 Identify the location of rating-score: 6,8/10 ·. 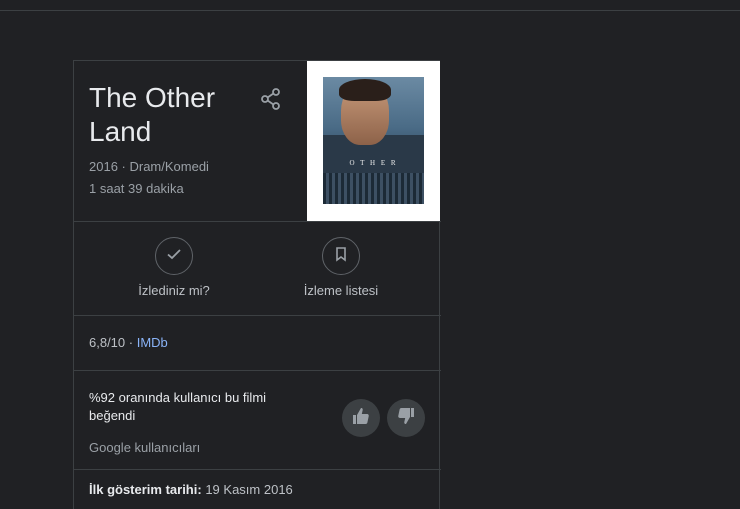
(111, 342).